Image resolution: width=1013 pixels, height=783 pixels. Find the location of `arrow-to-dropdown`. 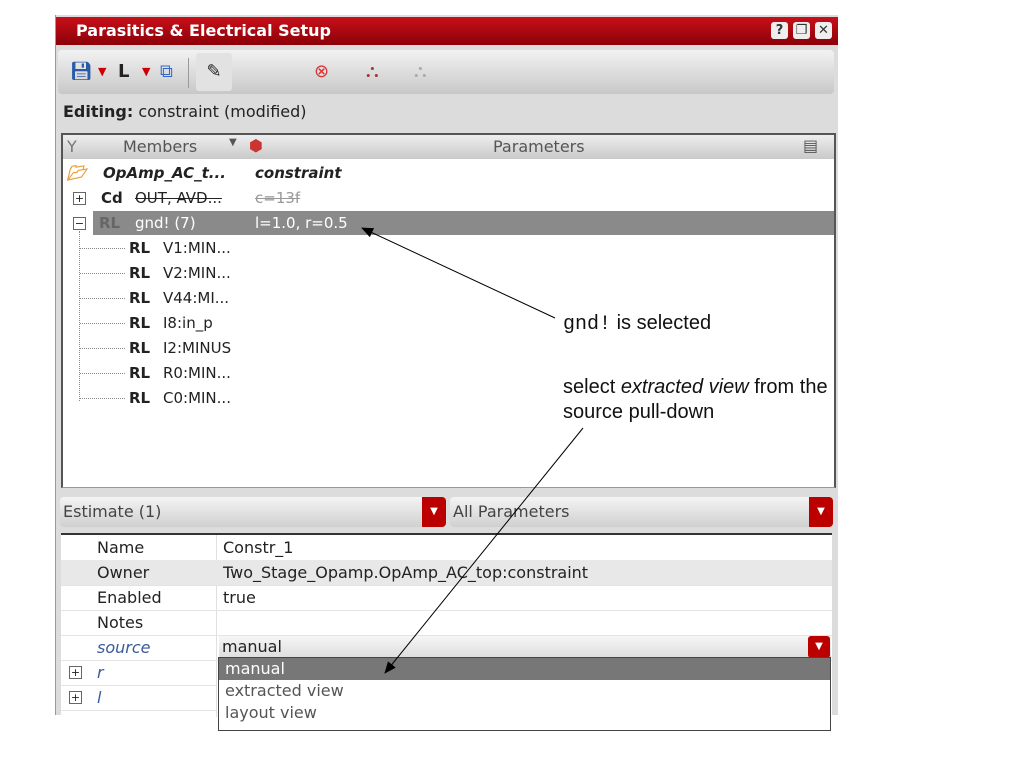

arrow-to-dropdown is located at coordinates (484, 550).